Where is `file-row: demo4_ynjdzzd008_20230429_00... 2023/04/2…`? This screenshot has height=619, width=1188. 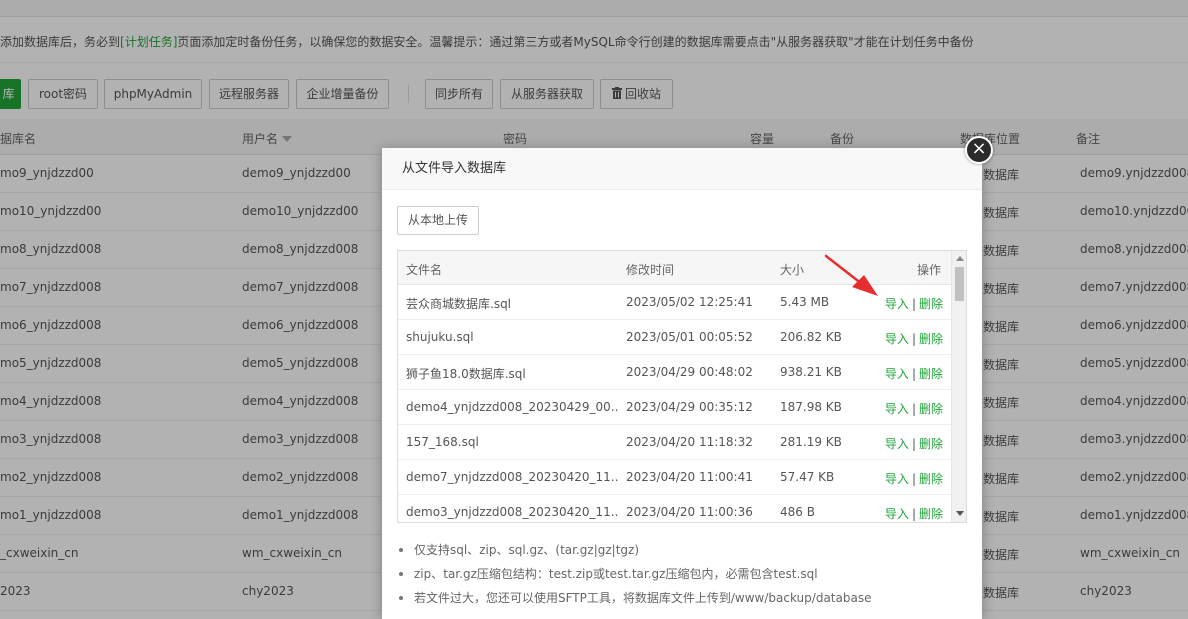 file-row: demo4_ynjdzzd008_20230429_00... 2023/04/2… is located at coordinates (674, 407).